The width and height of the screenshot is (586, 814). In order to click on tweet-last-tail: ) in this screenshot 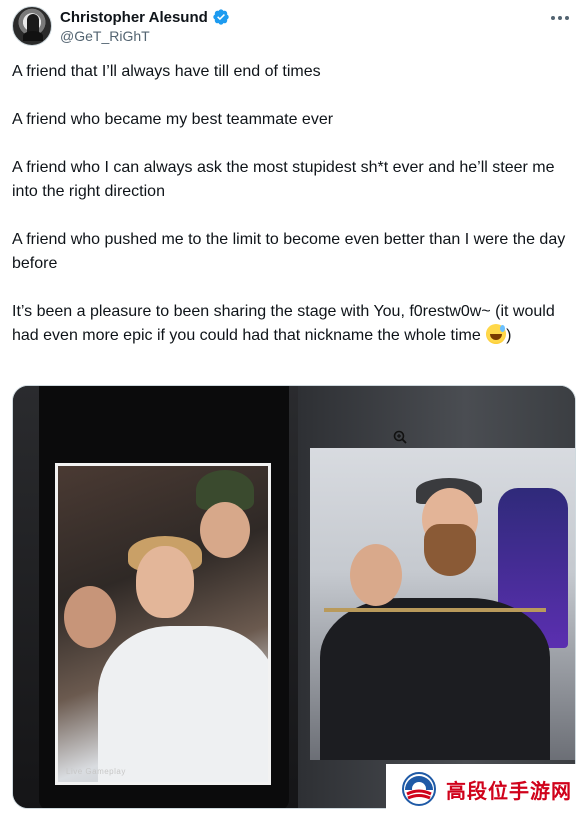, I will do `click(509, 335)`.